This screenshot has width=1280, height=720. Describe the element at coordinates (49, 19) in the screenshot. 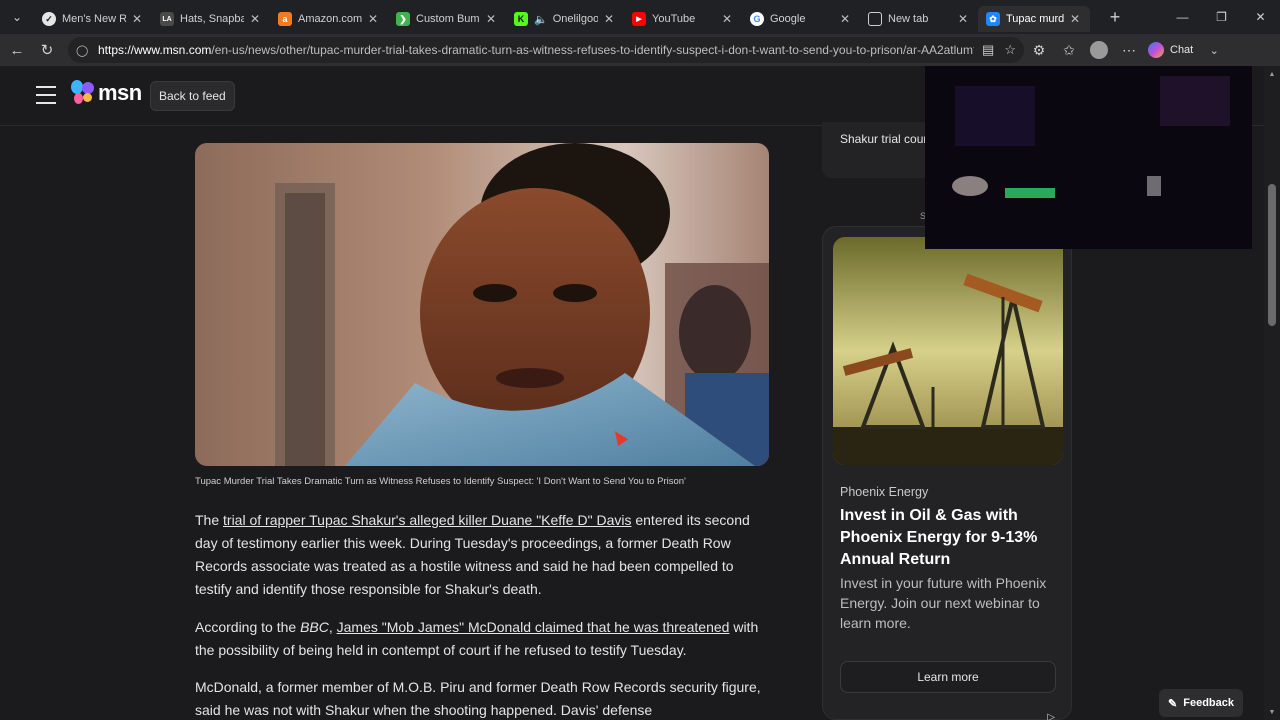

I see `circle-check-icon: ✓` at that location.